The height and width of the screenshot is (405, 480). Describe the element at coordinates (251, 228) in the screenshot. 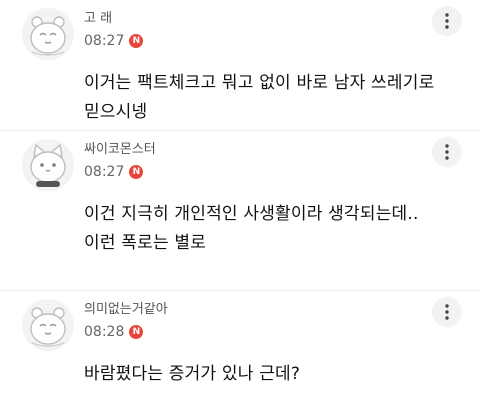

I see `comment-text: 이건 지극히 개인적인 사생활이라 생각되는데.. 이런 폭로는 별로` at that location.